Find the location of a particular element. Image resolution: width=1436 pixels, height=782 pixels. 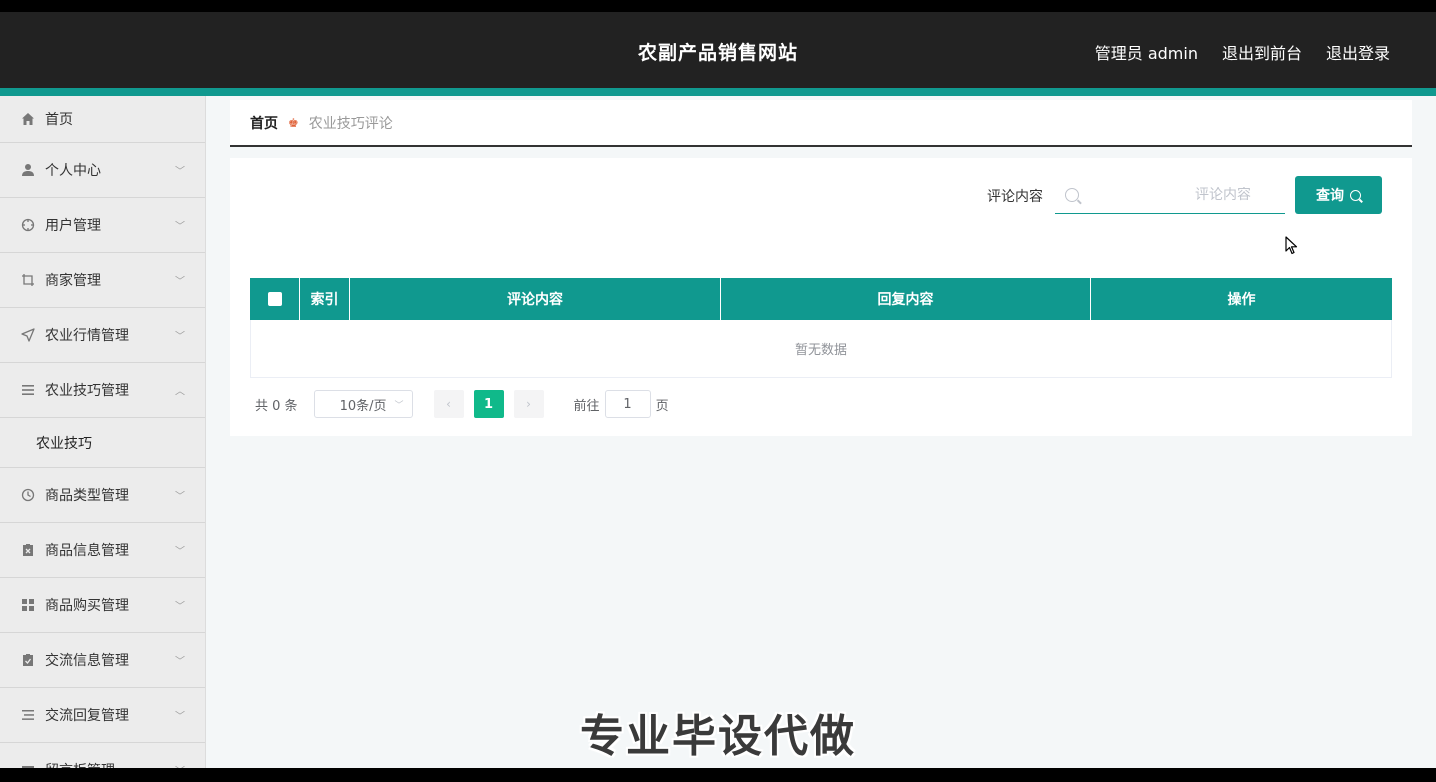

table-empty-state: 暂无数据 is located at coordinates (821, 349).